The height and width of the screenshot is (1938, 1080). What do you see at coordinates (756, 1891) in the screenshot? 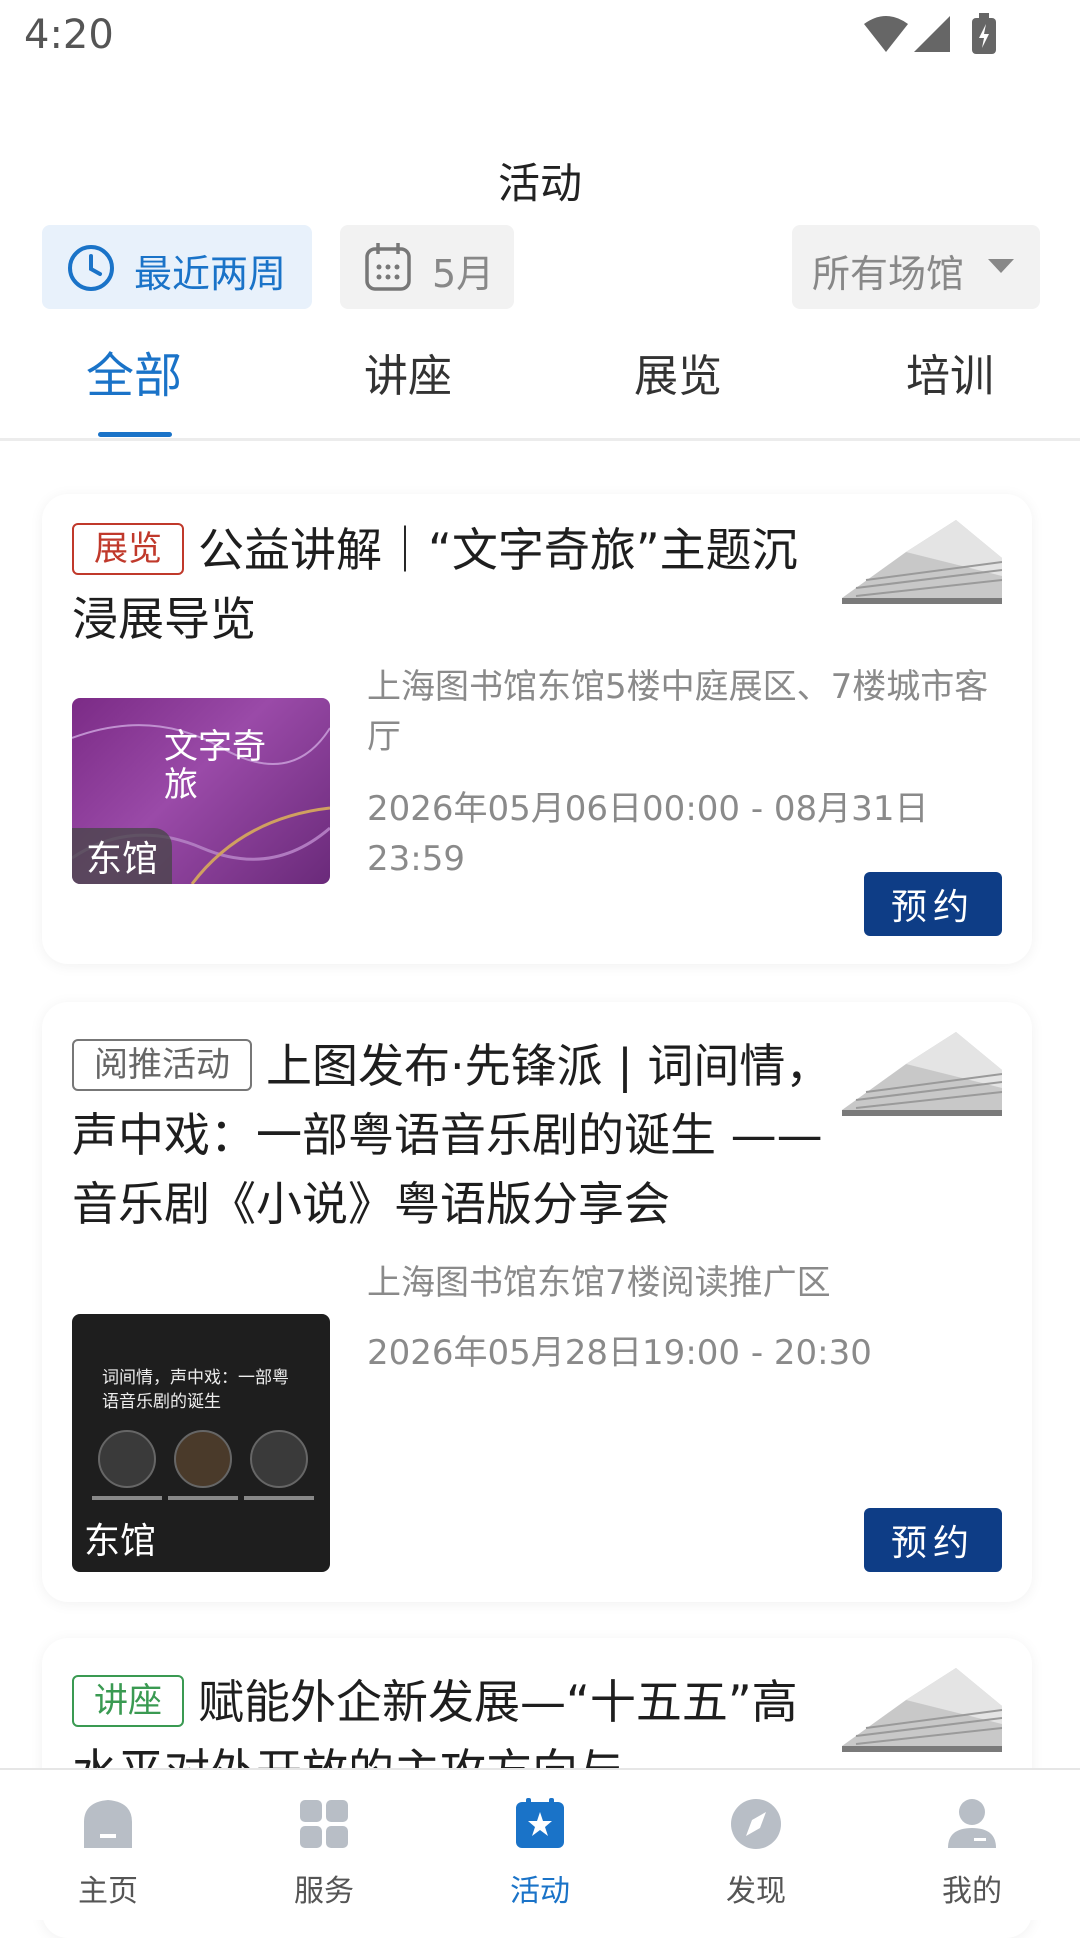
I see `nav-discover-label: 发现` at bounding box center [756, 1891].